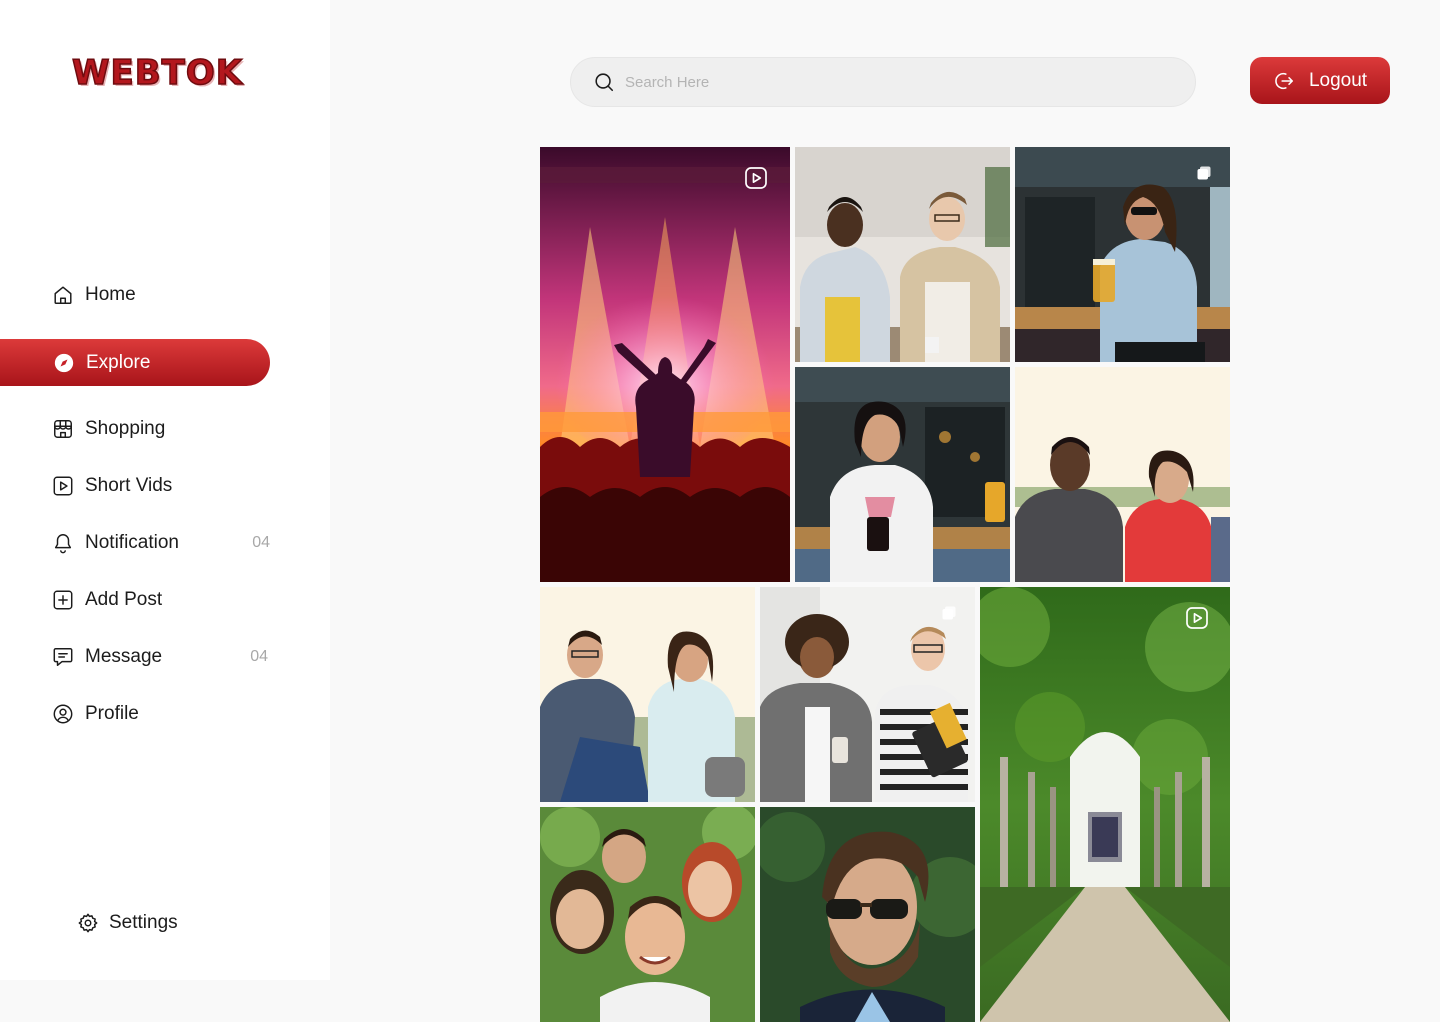 This screenshot has height=1022, width=1440. I want to click on notification-count-badge: 04, so click(261, 542).